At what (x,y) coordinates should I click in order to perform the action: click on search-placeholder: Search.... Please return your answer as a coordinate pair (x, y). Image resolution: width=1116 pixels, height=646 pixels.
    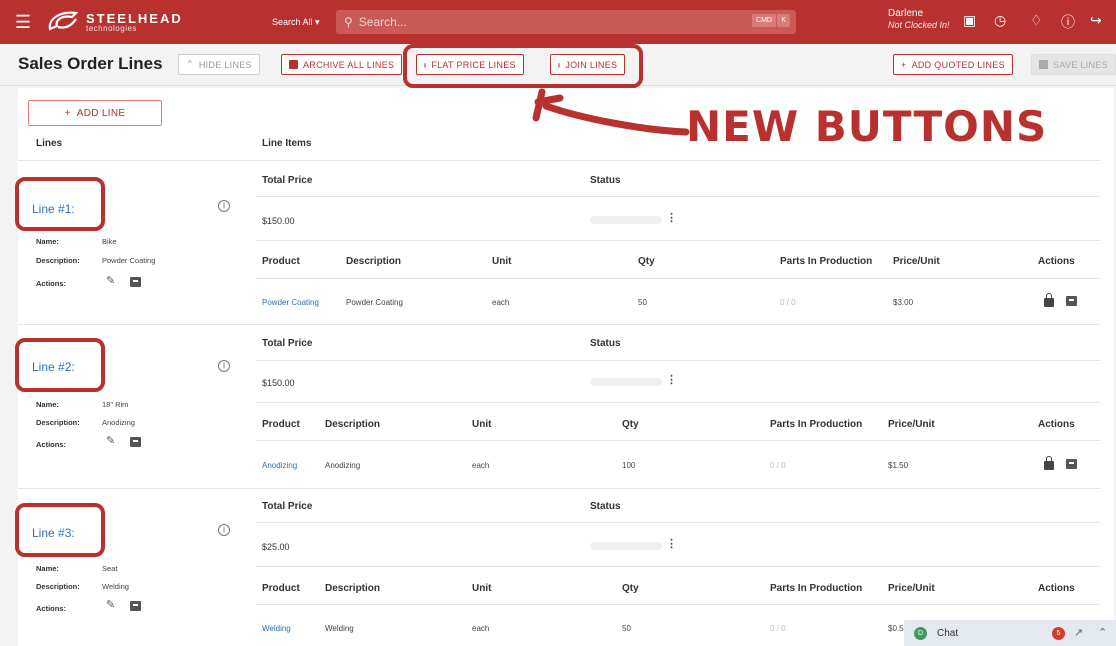
    Looking at the image, I should click on (382, 22).